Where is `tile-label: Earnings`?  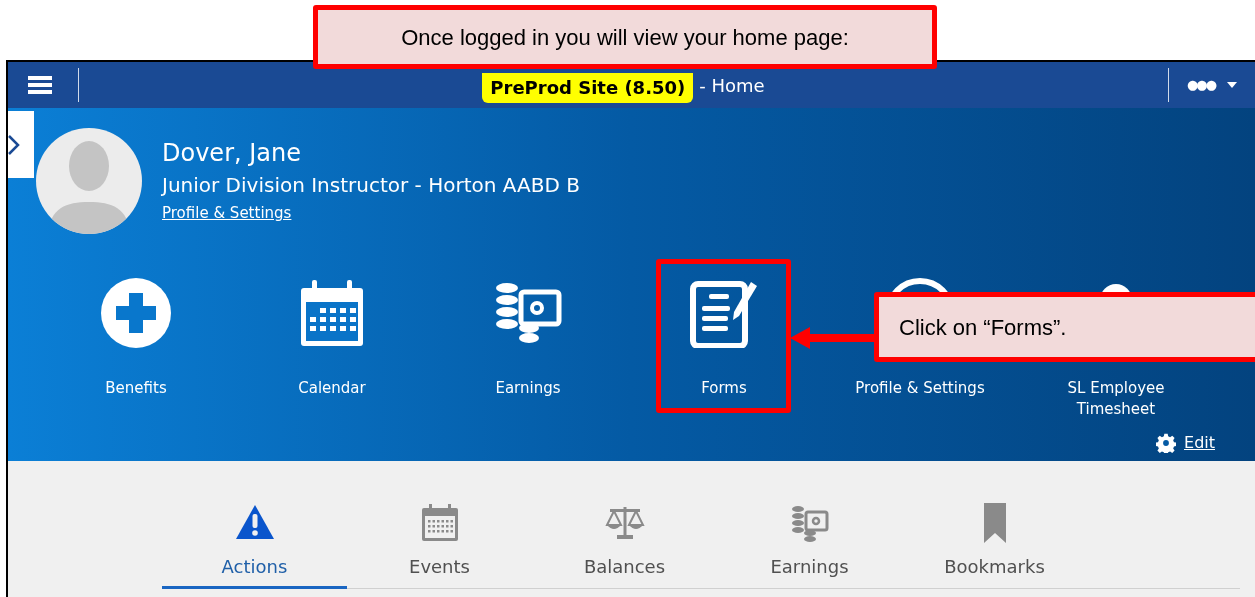 tile-label: Earnings is located at coordinates (528, 388).